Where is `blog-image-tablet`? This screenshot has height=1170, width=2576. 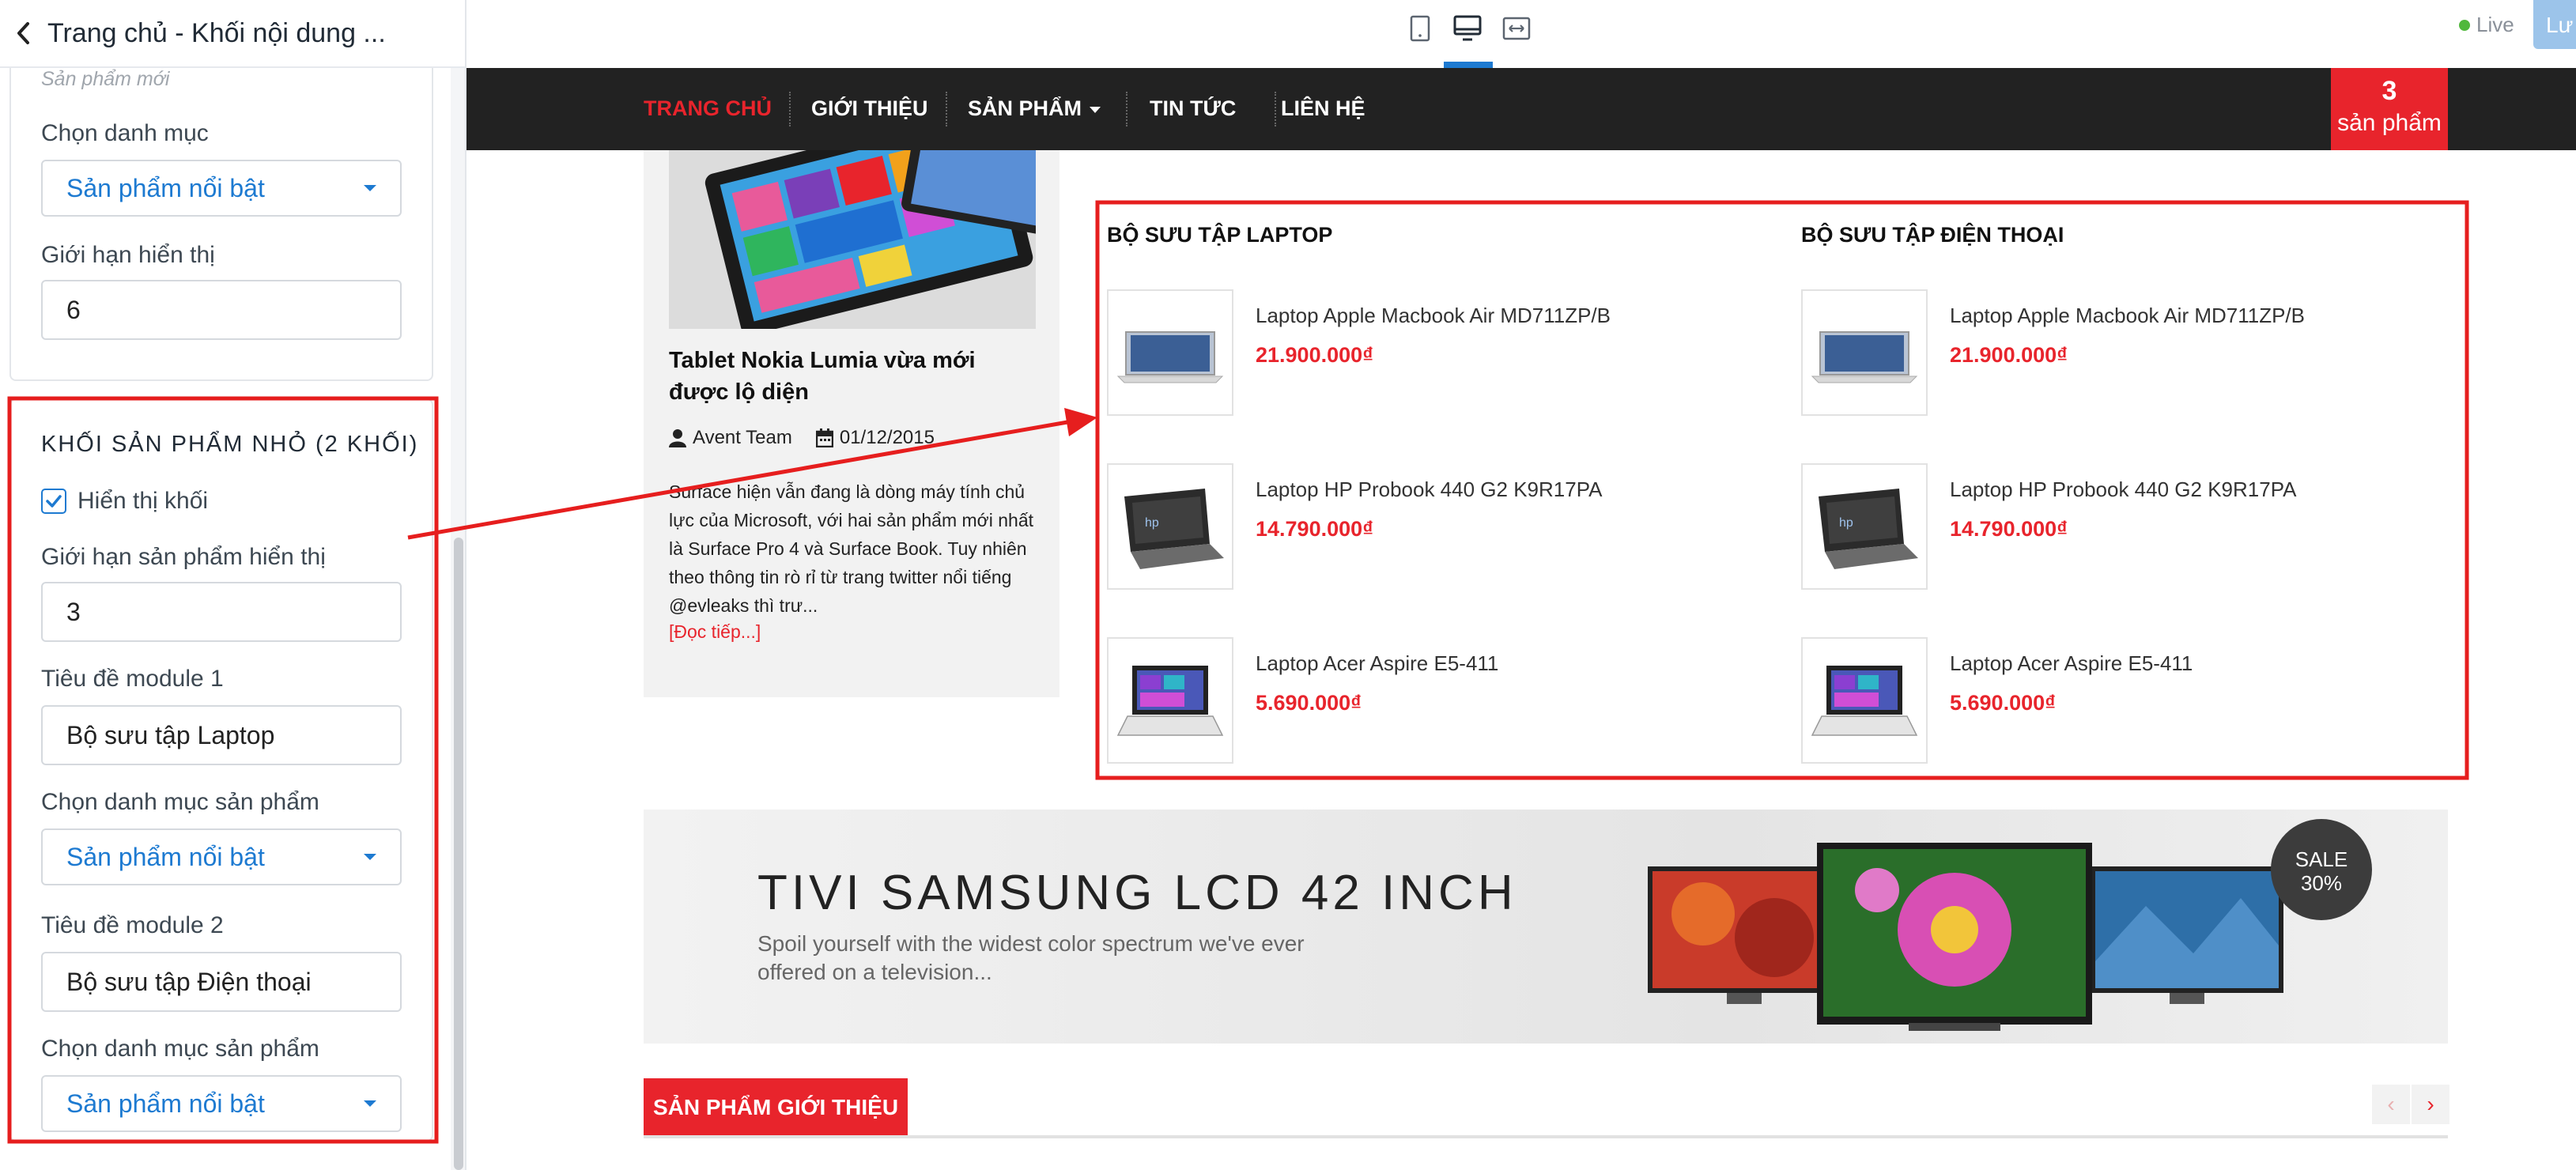
blog-image-tablet is located at coordinates (852, 239).